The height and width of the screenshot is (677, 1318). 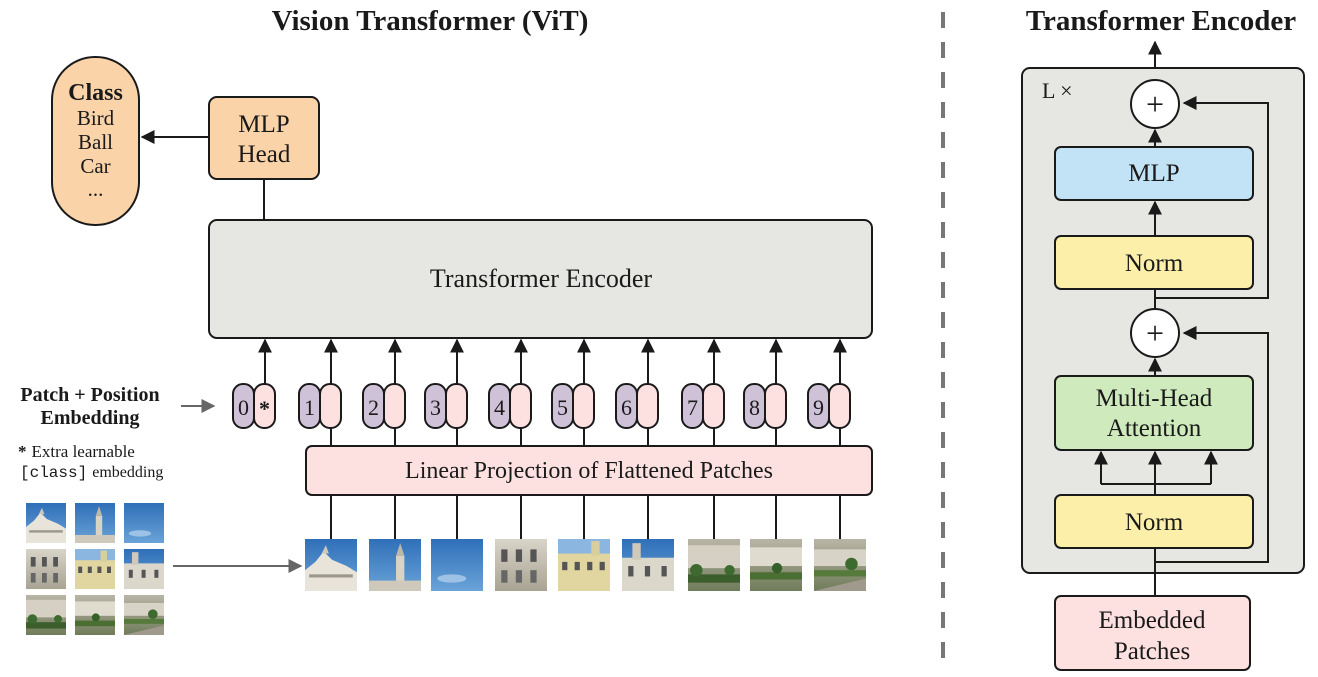 I want to click on note-line1: Extra learnable, so click(x=83, y=451).